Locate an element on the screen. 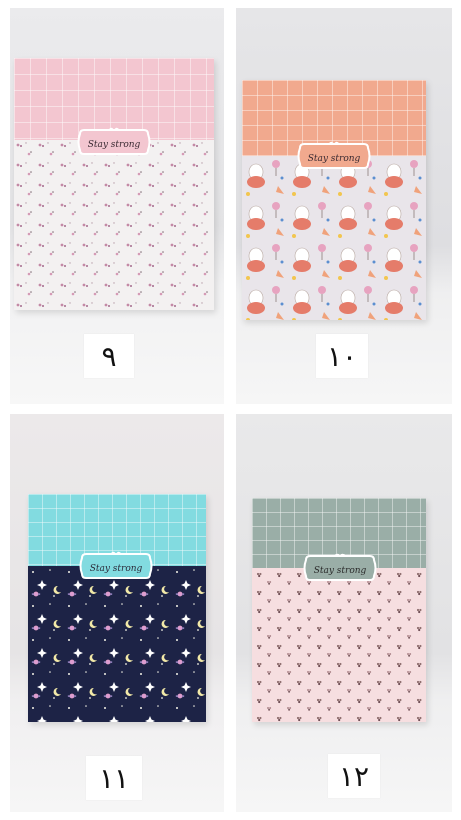 This screenshot has height=820, width=461. notebook-11: Stay strong is located at coordinates (117, 608).